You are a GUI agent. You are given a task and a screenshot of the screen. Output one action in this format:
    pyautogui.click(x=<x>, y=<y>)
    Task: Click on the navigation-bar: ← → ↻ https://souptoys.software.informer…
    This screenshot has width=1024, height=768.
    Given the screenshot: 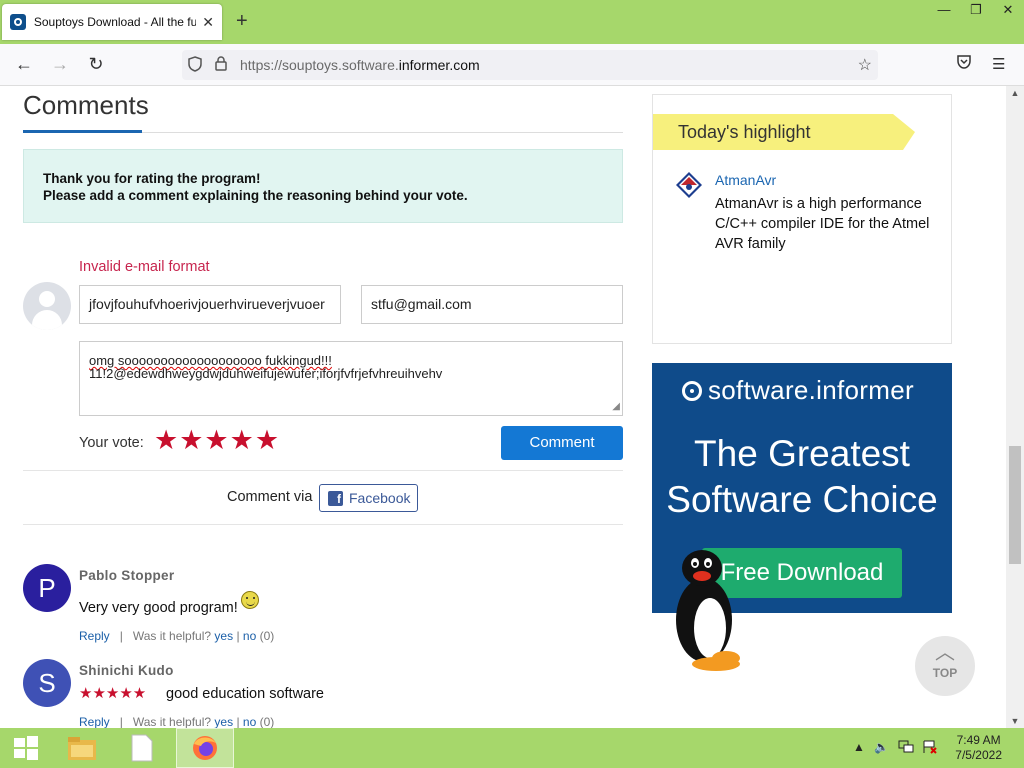 What is the action you would take?
    pyautogui.click(x=512, y=65)
    